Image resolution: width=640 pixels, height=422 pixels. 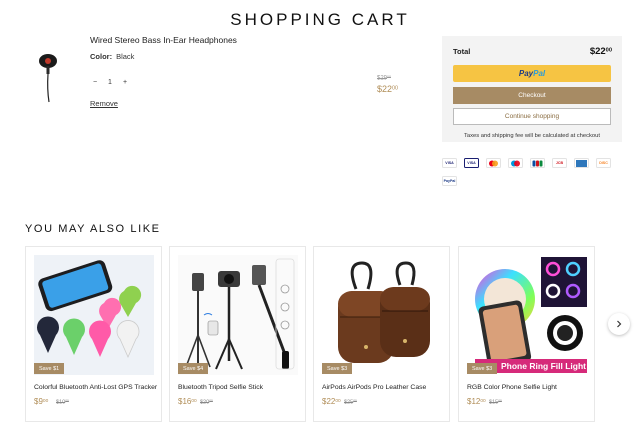 What do you see at coordinates (101, 56) in the screenshot?
I see `color-label: Color:` at bounding box center [101, 56].